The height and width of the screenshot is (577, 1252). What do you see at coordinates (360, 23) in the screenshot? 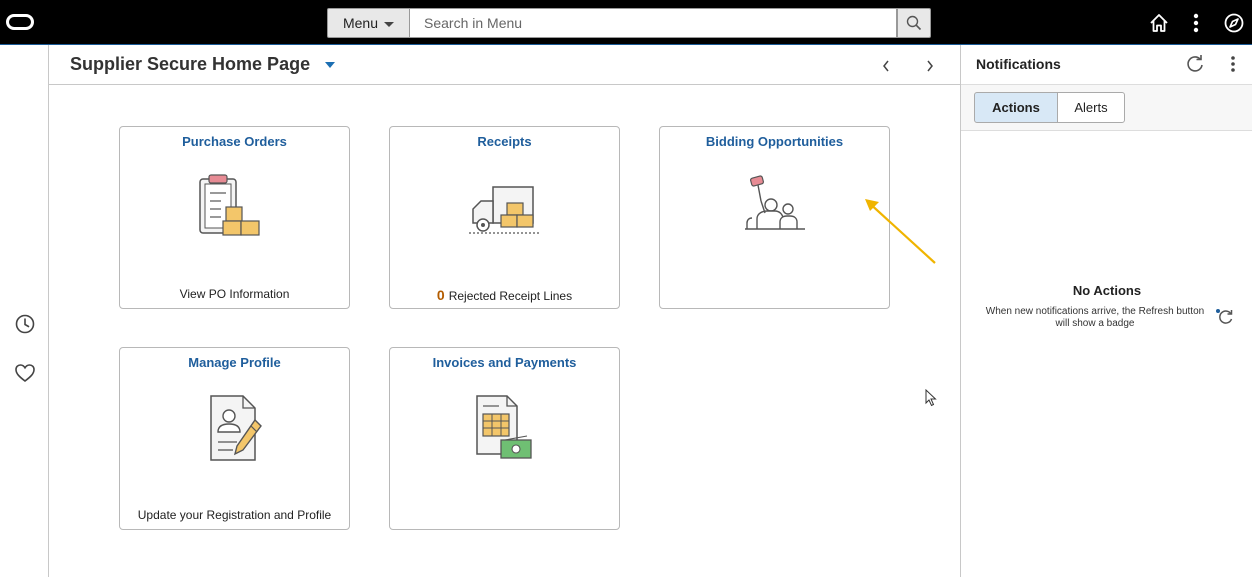
I see `menu-label: Menu` at bounding box center [360, 23].